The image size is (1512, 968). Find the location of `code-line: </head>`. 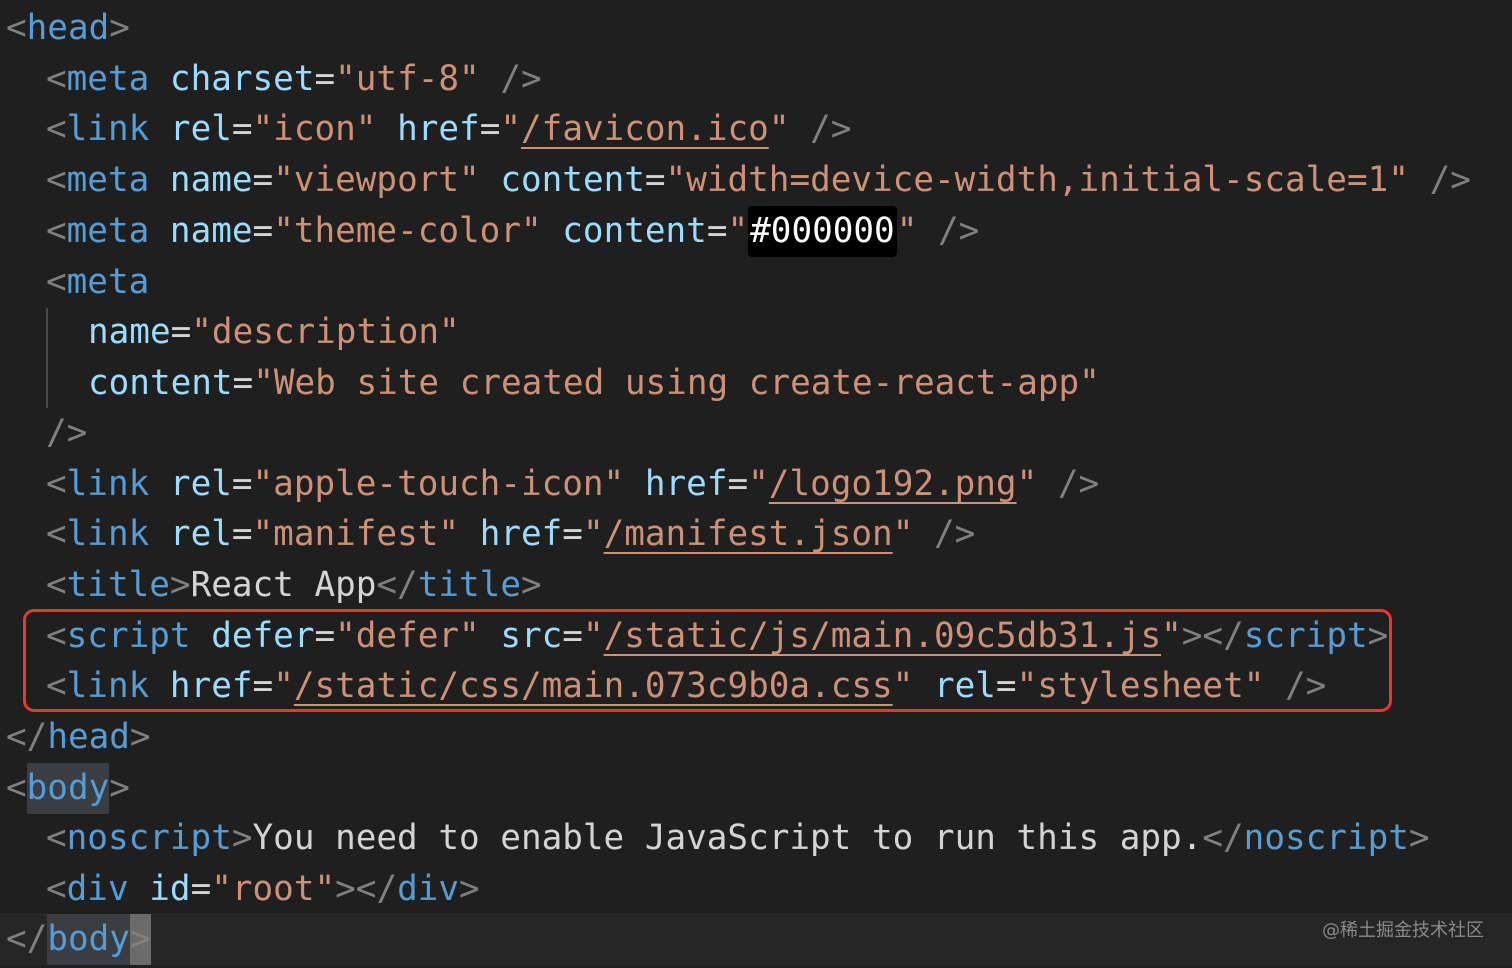

code-line: </head> is located at coordinates (756, 737).